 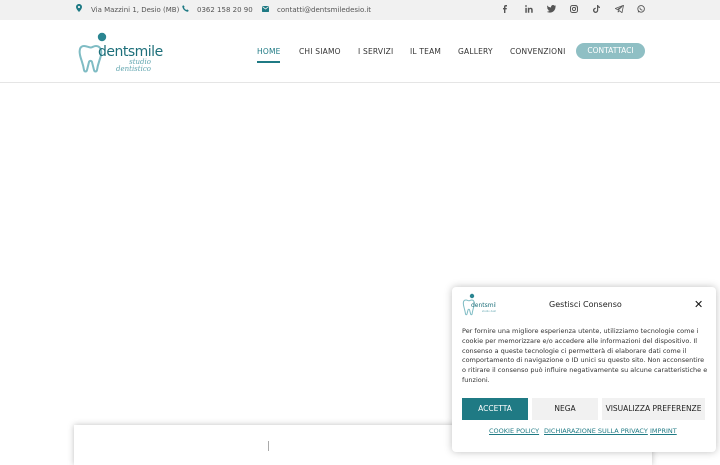 I want to click on nav-convenzioni: CONVENZIONI, so click(x=538, y=51).